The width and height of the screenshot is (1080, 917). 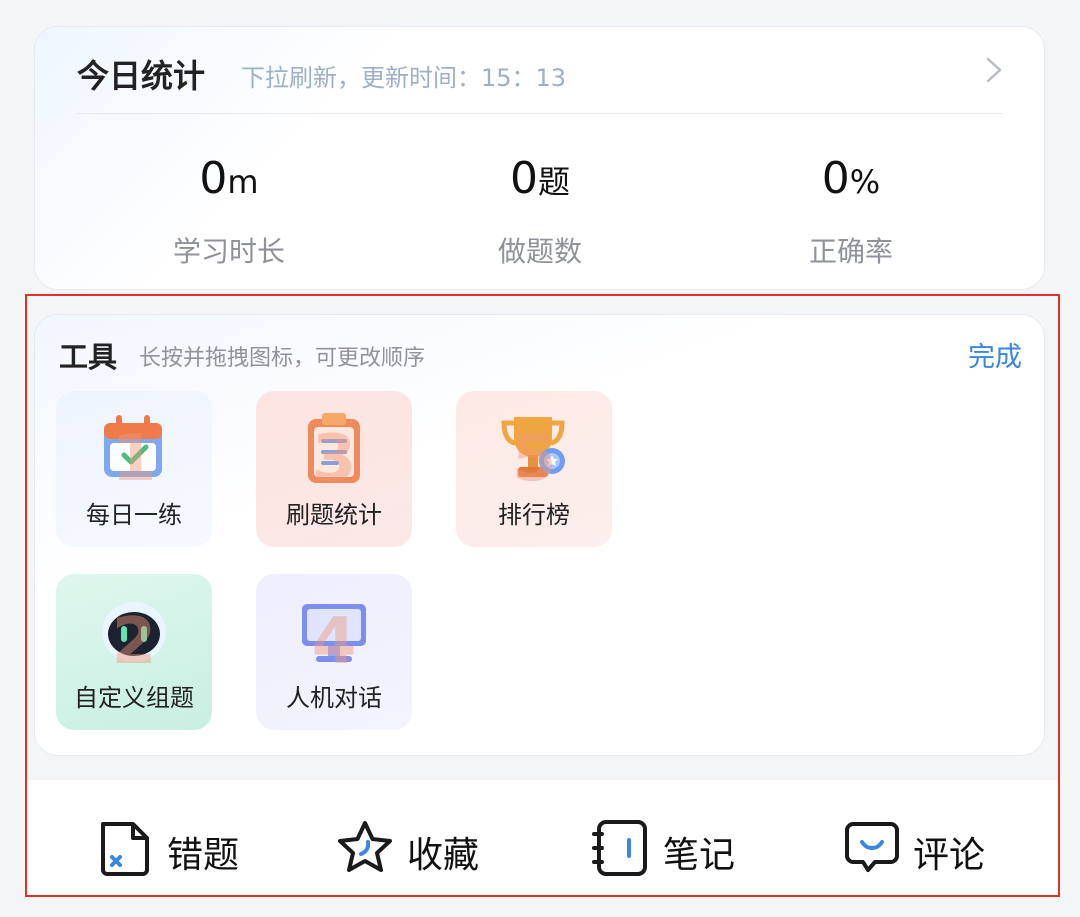 I want to click on stat-unit: %, so click(x=865, y=182).